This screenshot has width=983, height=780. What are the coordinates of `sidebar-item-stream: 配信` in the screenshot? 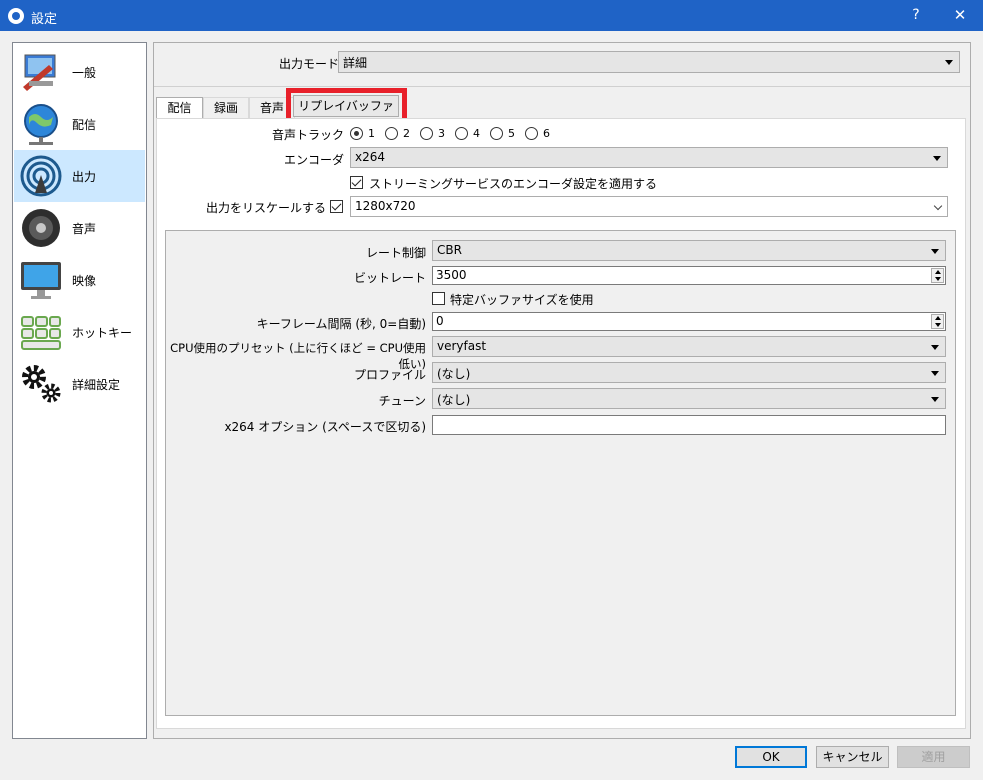 It's located at (79, 124).